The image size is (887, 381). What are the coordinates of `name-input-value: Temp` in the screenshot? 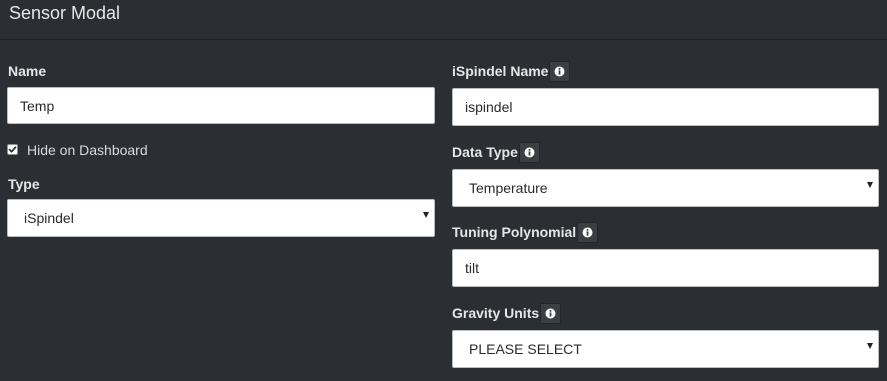 It's located at (37, 106).